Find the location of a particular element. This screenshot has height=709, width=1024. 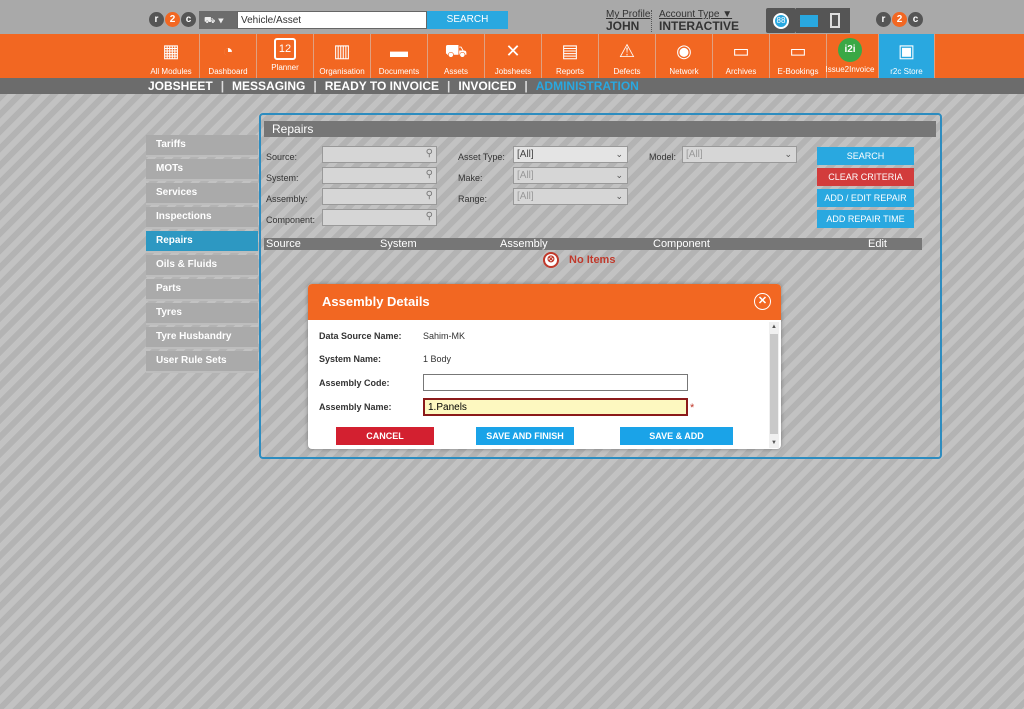

nav-dashboard: ◔ Dashboard is located at coordinates (228, 56).